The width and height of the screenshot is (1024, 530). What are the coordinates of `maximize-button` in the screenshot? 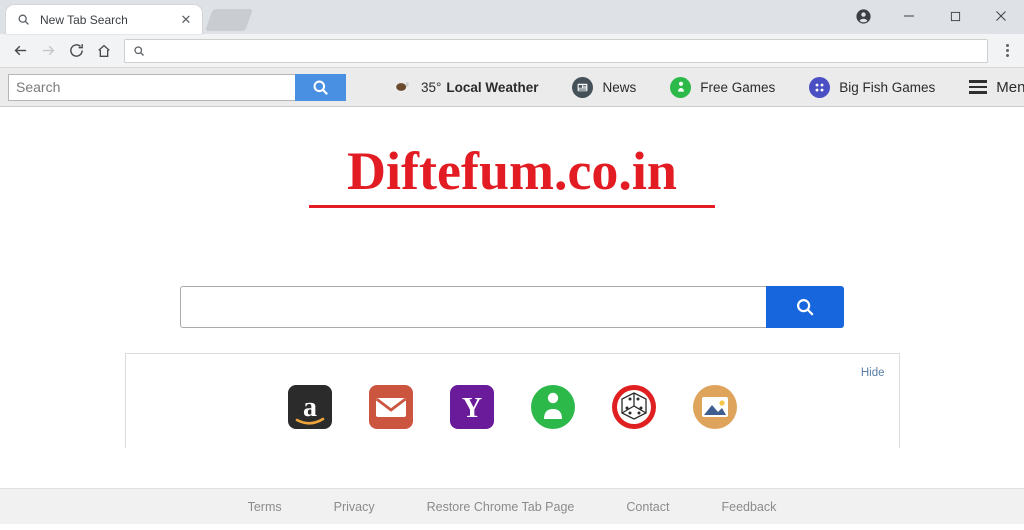 It's located at (955, 16).